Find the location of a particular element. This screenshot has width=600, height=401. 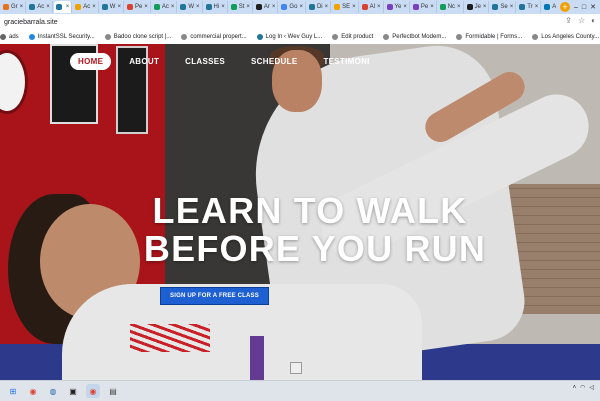

address-bar: graciebarrala.site ⇪ ☆ ◐ is located at coordinates (300, 22).